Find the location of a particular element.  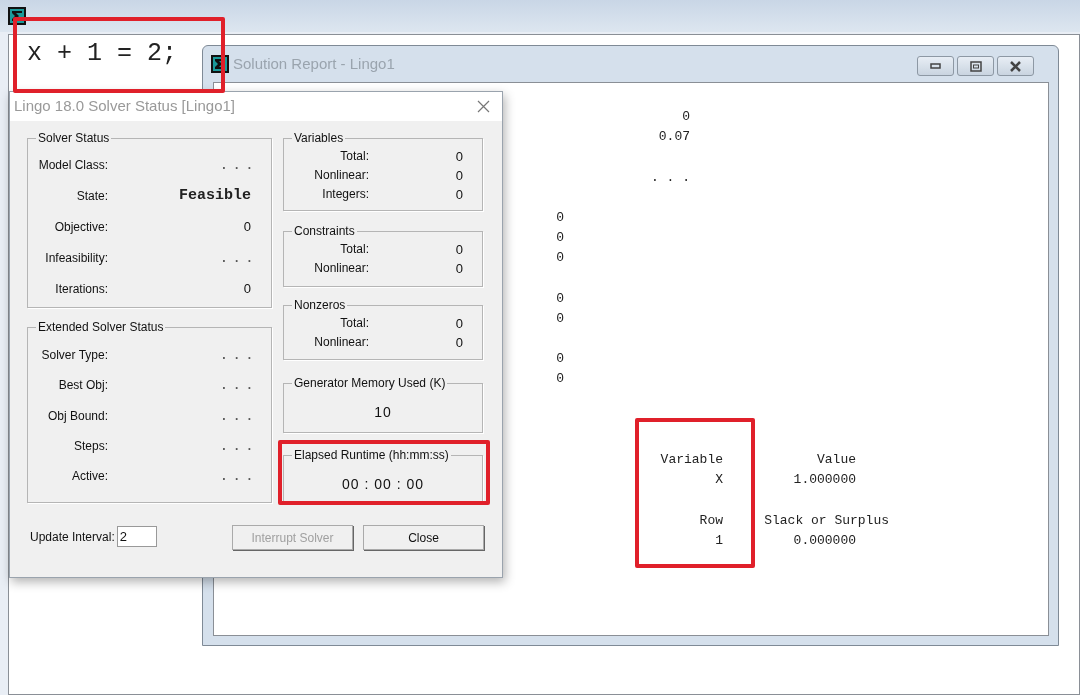

report-cell-text: X is located at coordinates (719, 480).